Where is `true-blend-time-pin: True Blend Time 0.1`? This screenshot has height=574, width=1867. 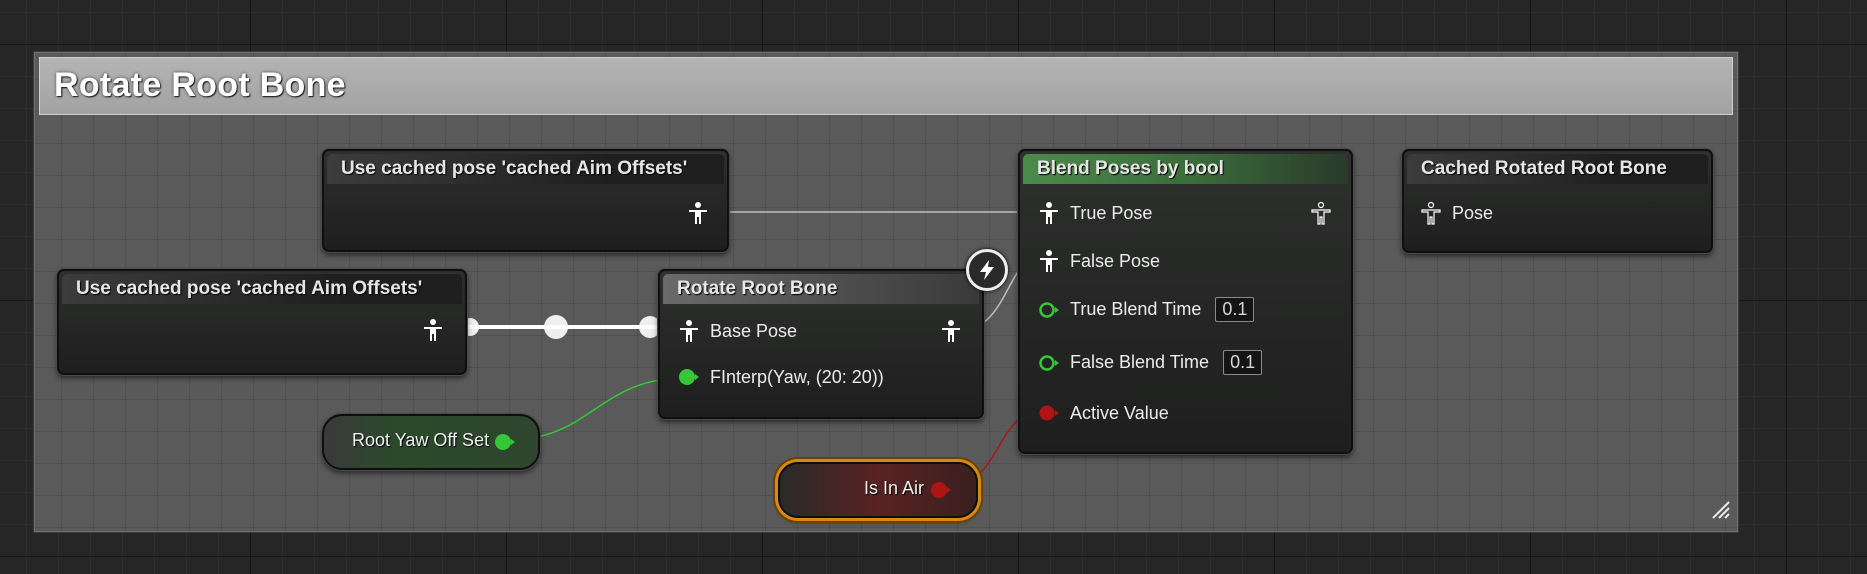 true-blend-time-pin: True Blend Time 0.1 is located at coordinates (1146, 309).